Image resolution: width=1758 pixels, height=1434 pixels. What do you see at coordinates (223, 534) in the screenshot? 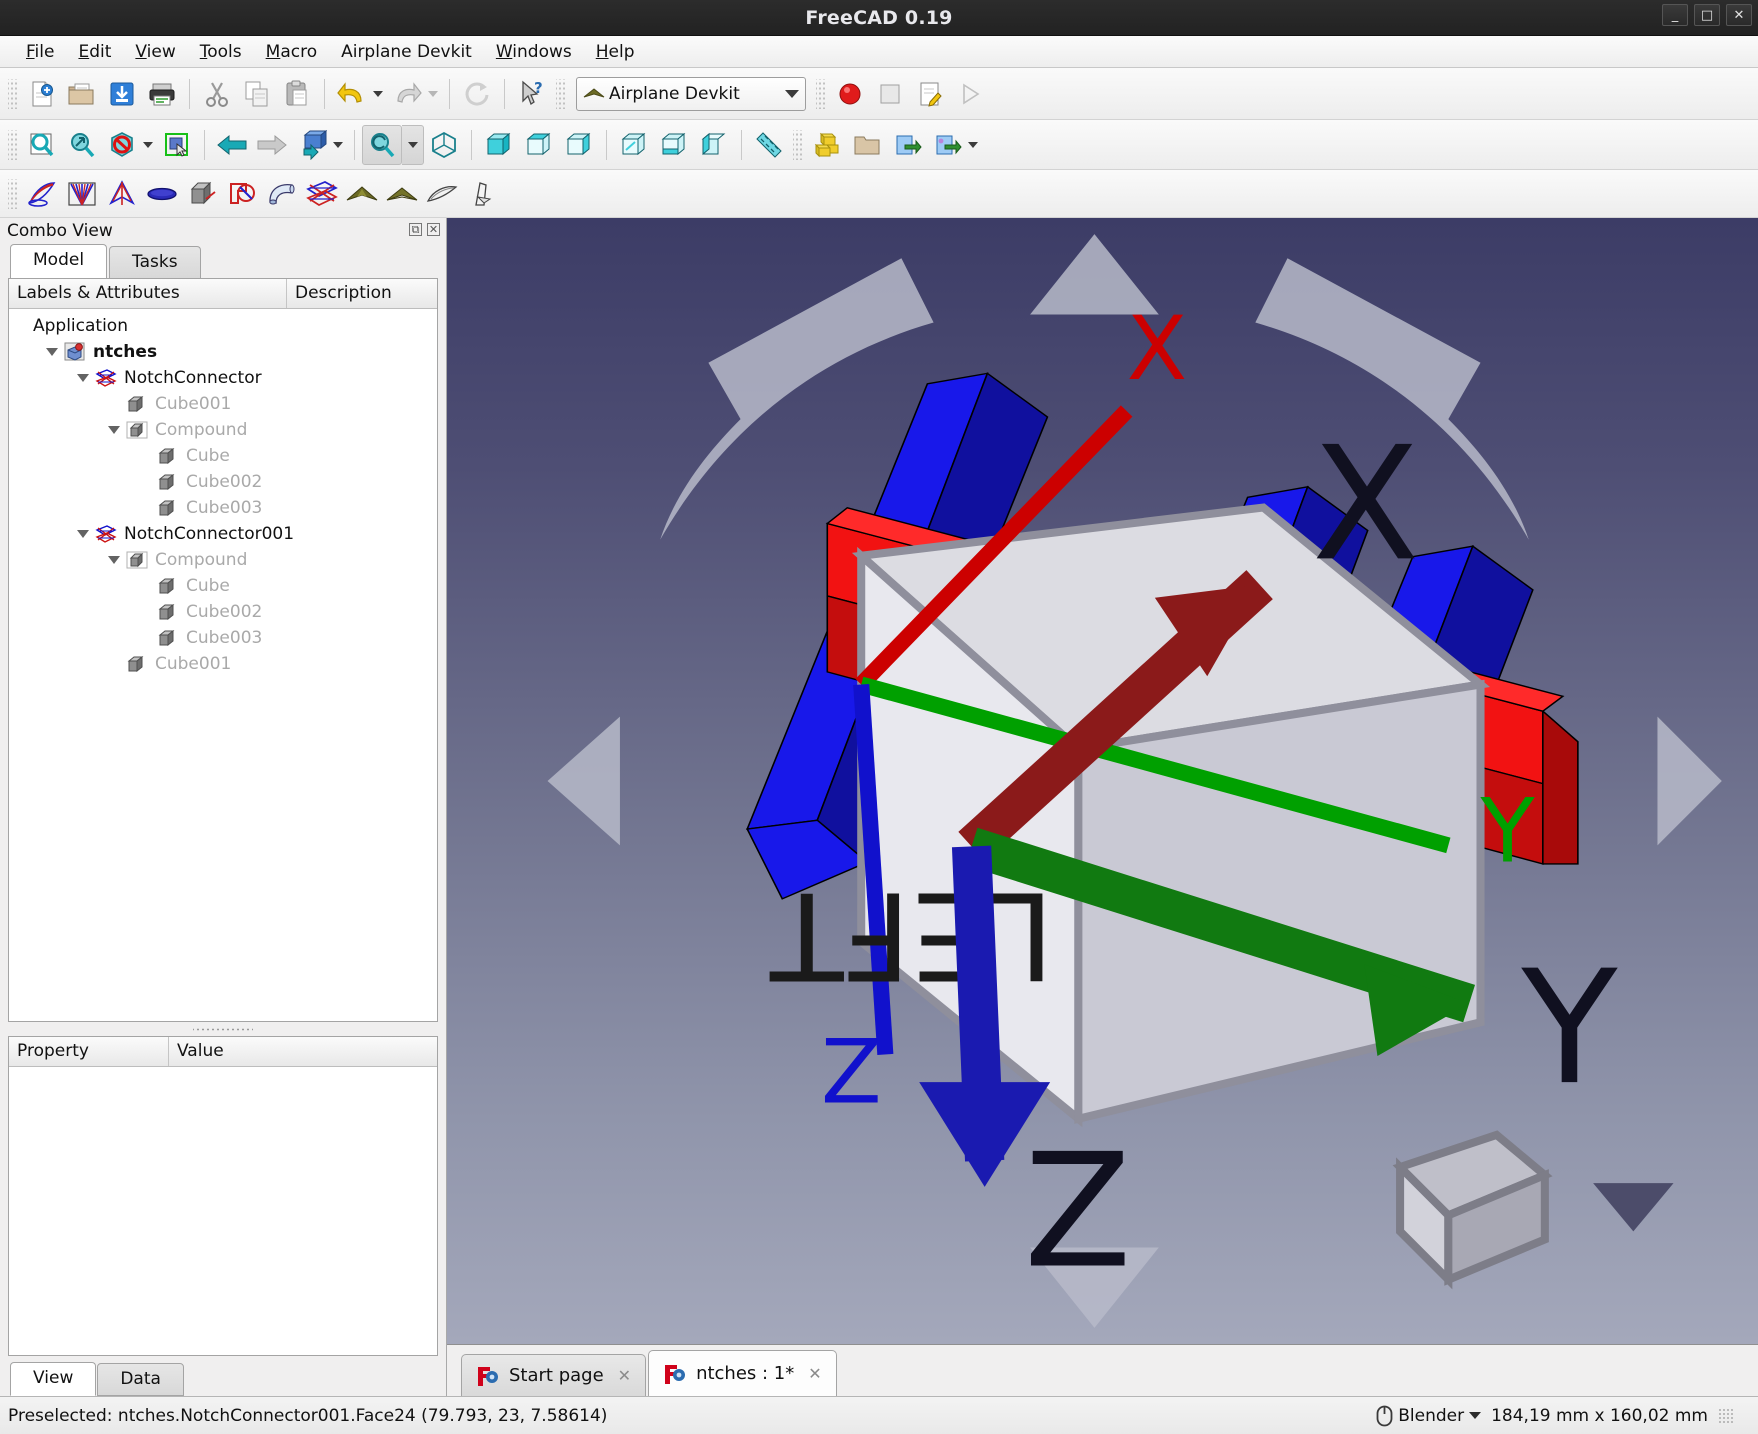
I see `tree-item-notchconnector001: NotchConnector001` at bounding box center [223, 534].